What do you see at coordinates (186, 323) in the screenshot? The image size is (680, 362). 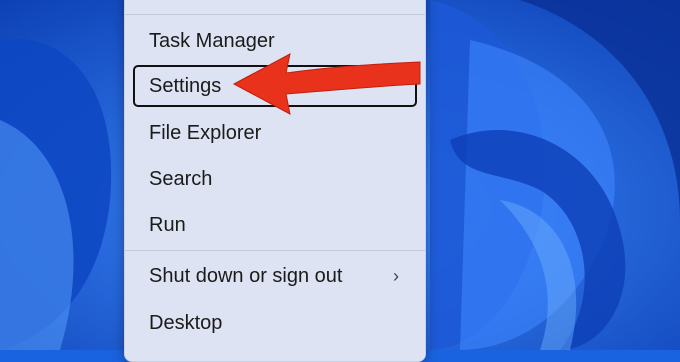 I see `menu-item-label: Desktop` at bounding box center [186, 323].